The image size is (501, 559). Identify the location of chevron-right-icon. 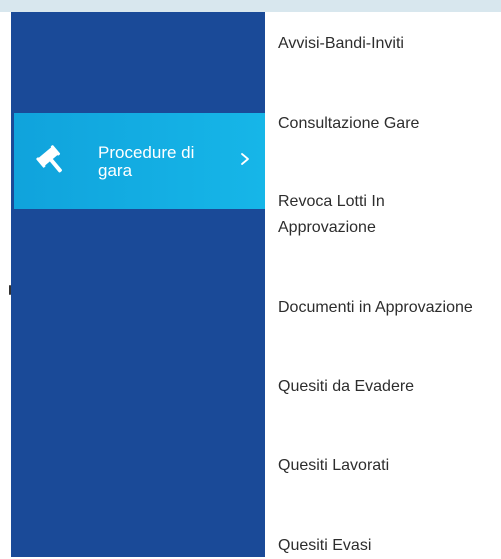
(245, 159).